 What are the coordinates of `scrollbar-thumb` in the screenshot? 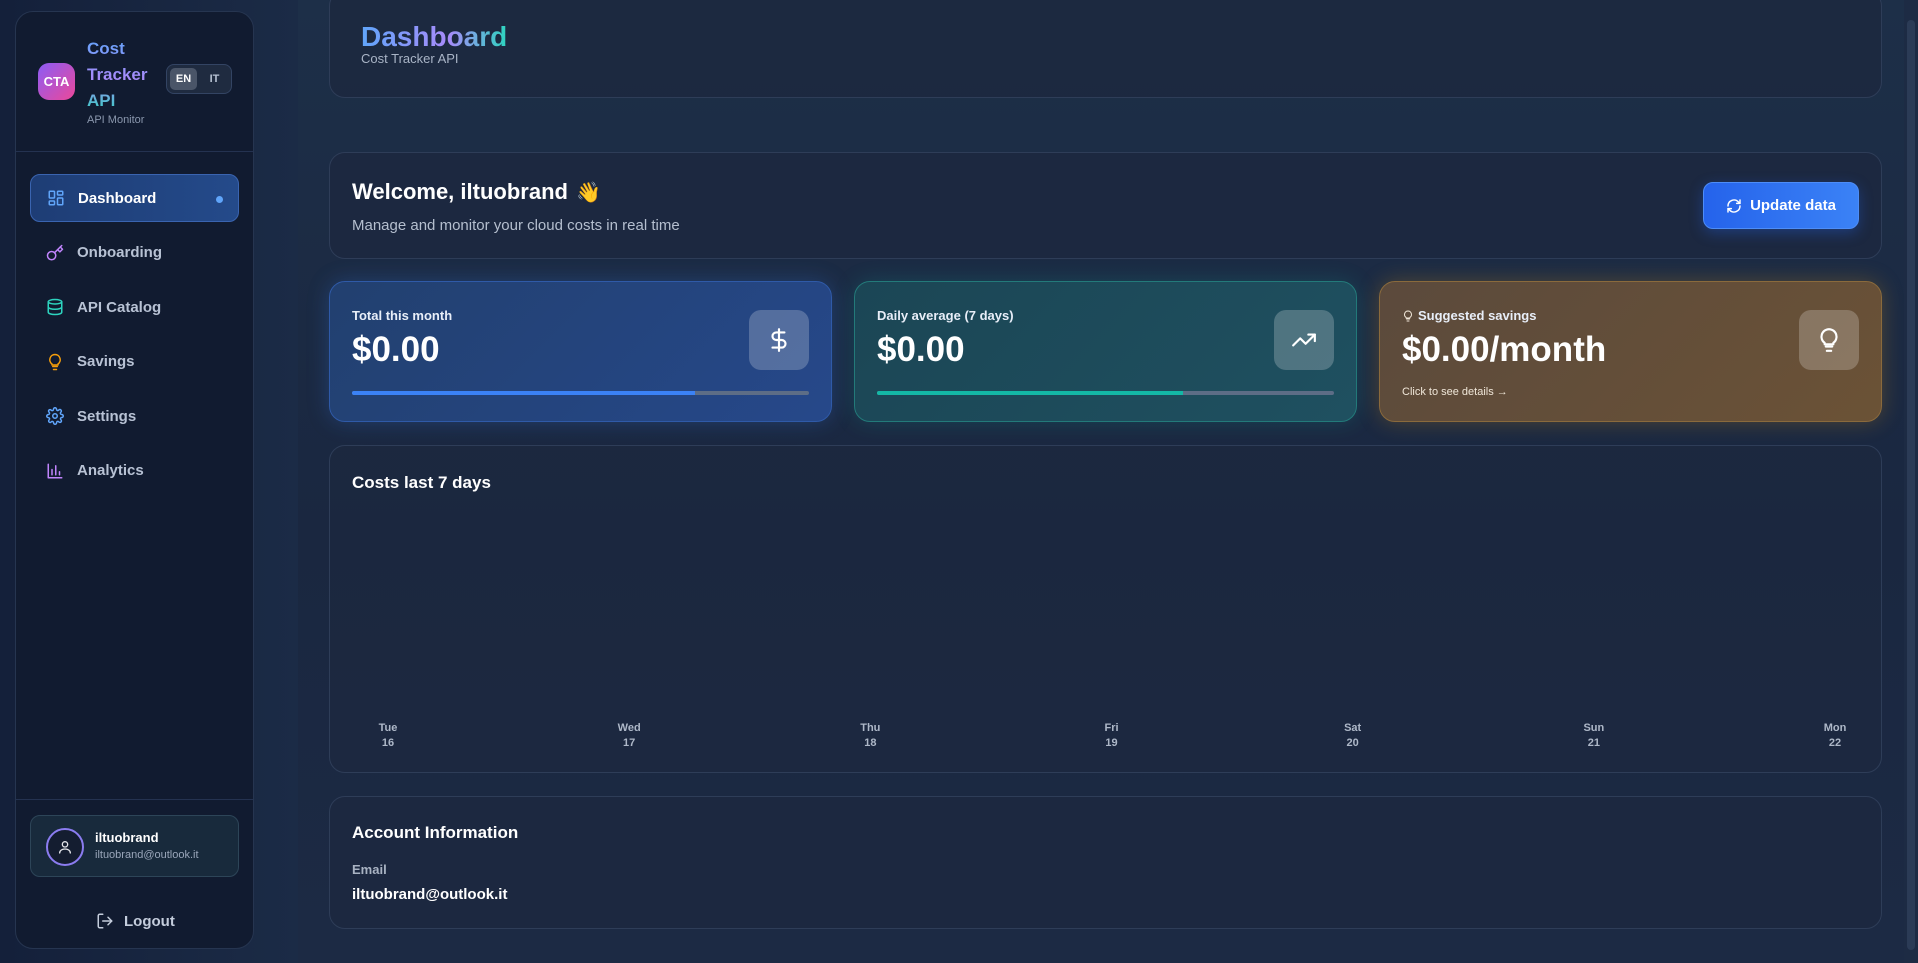 It's located at (1911, 485).